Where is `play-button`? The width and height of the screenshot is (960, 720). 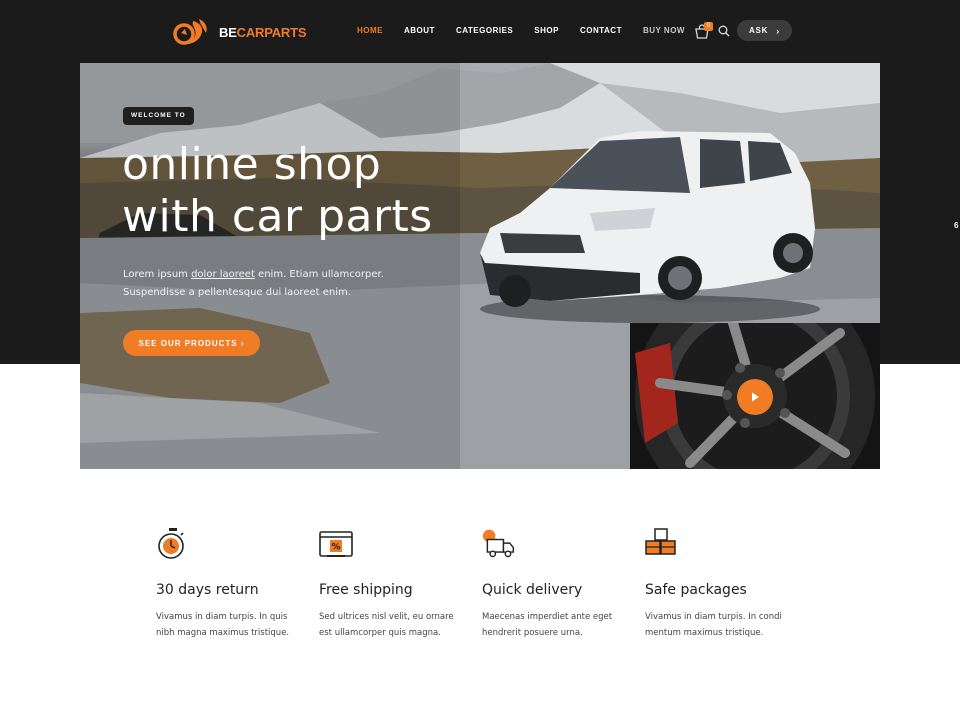
play-button is located at coordinates (755, 397).